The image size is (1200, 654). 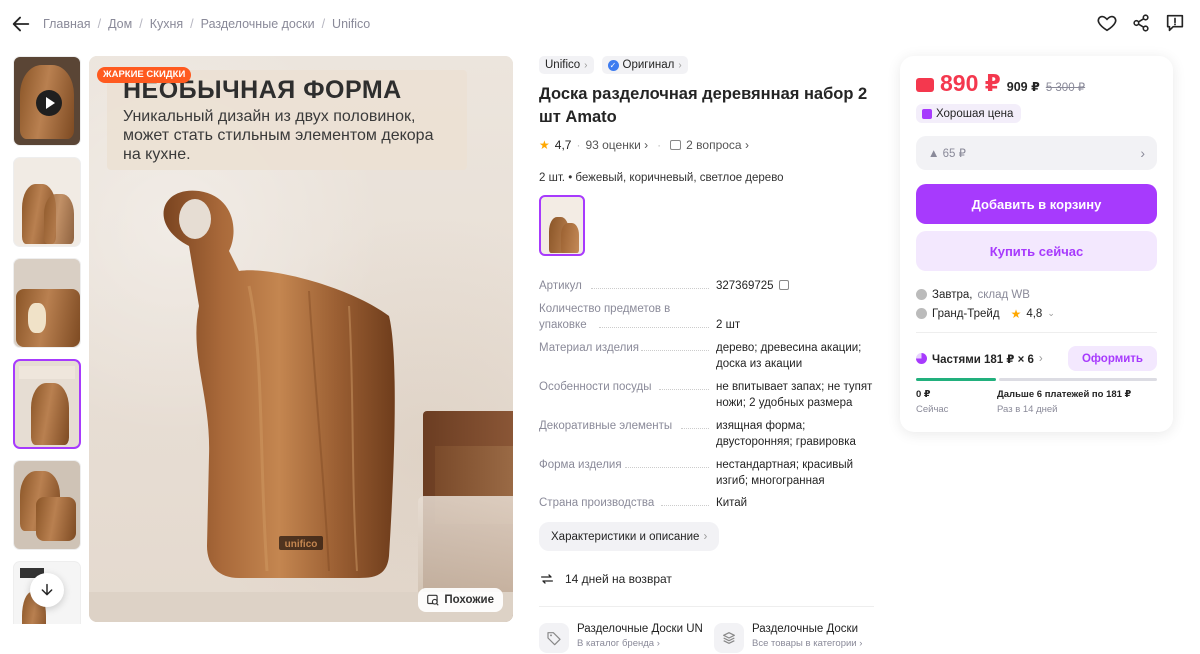 I want to click on back-arrow-icon, so click(x=21, y=24).